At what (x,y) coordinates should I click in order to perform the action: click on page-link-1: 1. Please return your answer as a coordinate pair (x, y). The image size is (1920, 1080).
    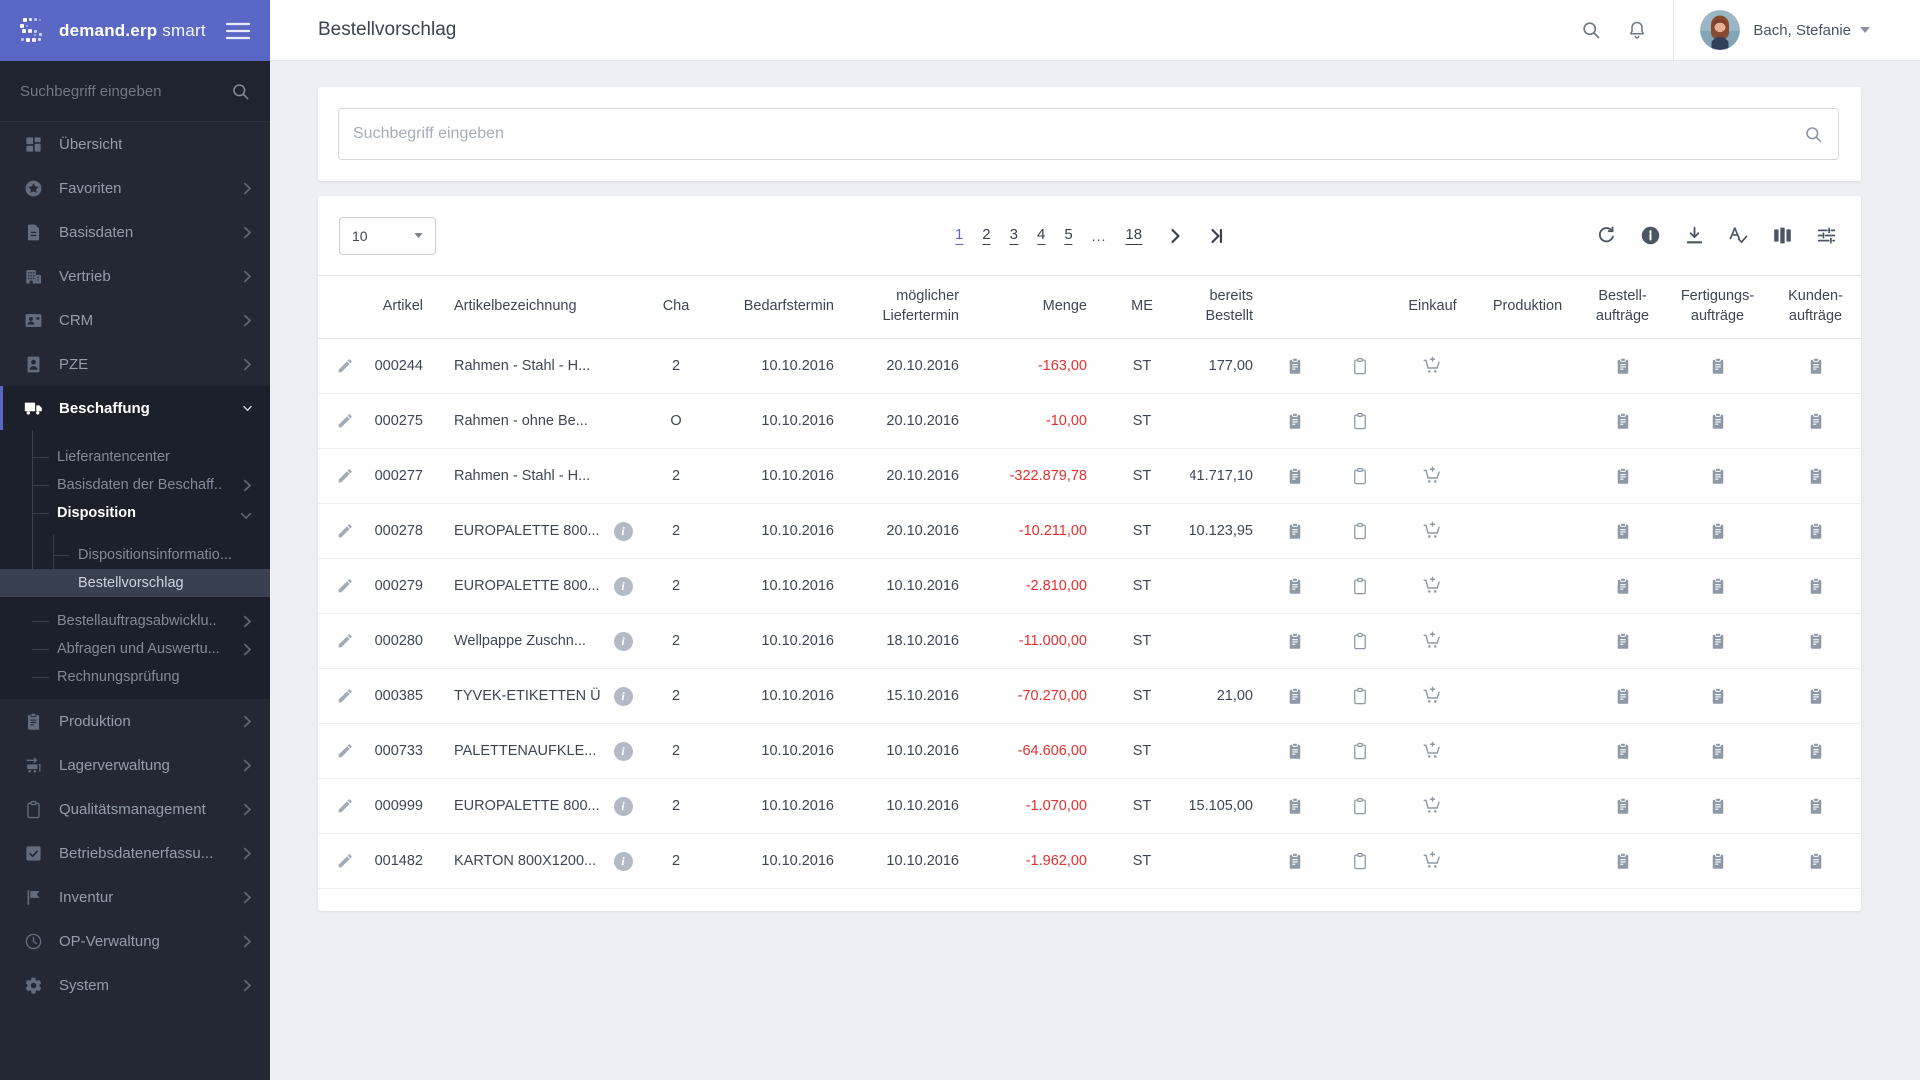
    Looking at the image, I should click on (959, 236).